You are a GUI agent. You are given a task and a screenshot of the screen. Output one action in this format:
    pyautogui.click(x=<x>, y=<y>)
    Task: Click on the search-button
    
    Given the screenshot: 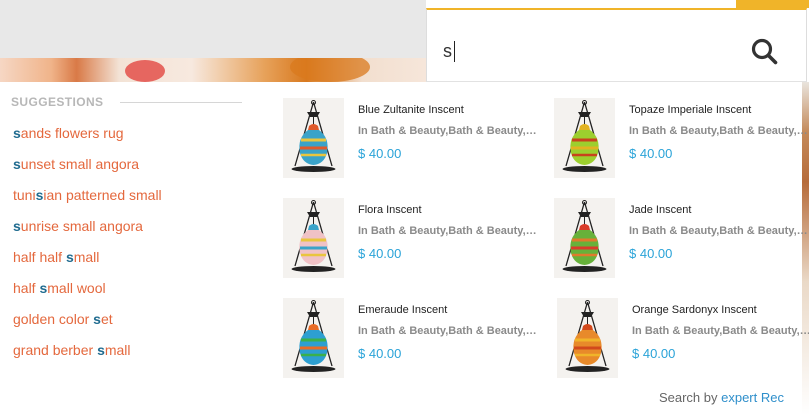 What is the action you would take?
    pyautogui.click(x=765, y=52)
    